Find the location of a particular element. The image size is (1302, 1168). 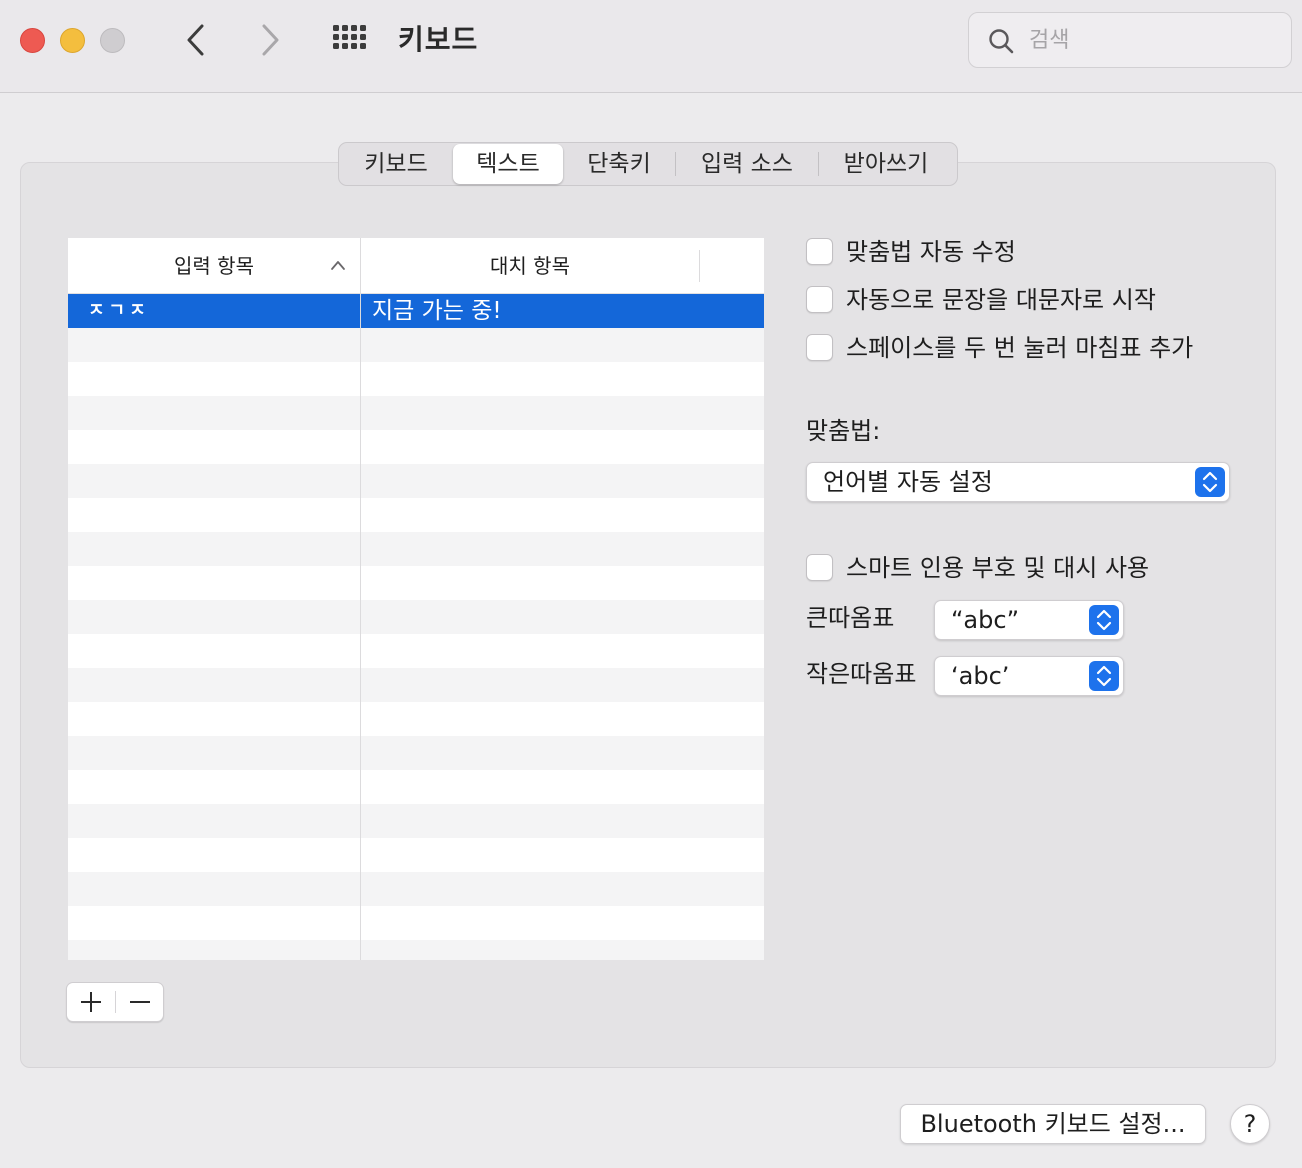

single-quotes-label: 작은따옴표 is located at coordinates (861, 674).